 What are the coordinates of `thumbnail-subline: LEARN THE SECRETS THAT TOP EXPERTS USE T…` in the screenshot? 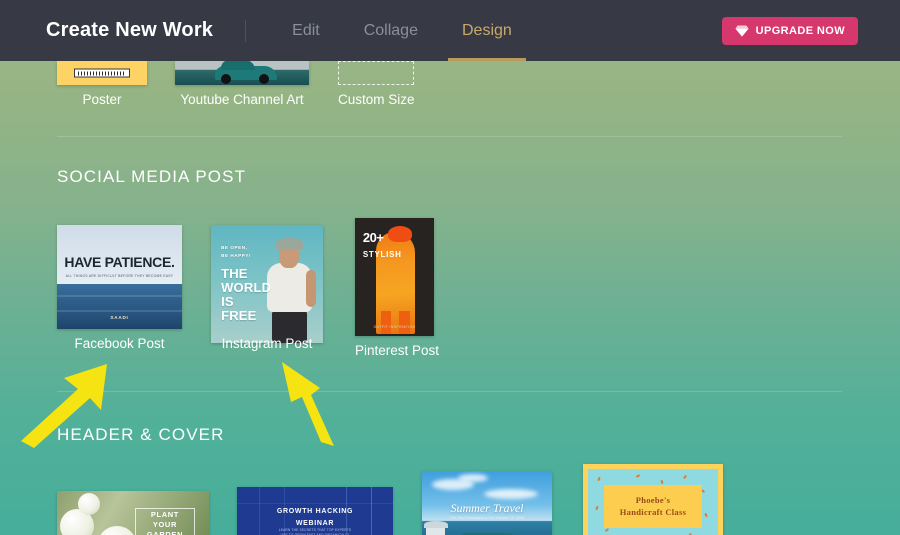 It's located at (315, 531).